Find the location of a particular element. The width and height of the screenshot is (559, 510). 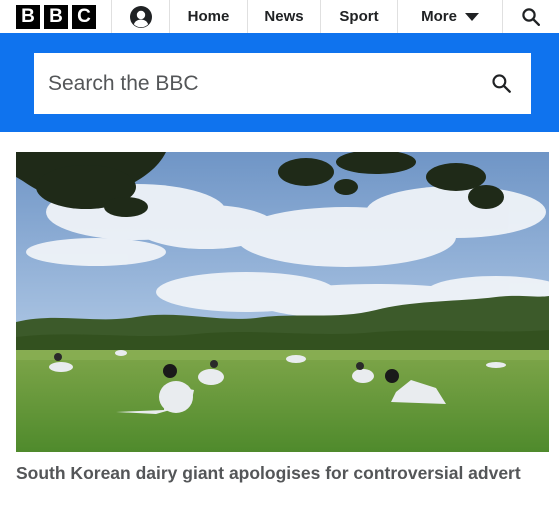

nav-news: News is located at coordinates (284, 16).